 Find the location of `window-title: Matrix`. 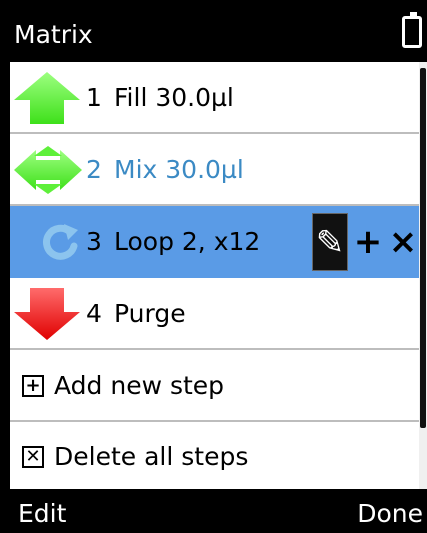

window-title: Matrix is located at coordinates (53, 34).